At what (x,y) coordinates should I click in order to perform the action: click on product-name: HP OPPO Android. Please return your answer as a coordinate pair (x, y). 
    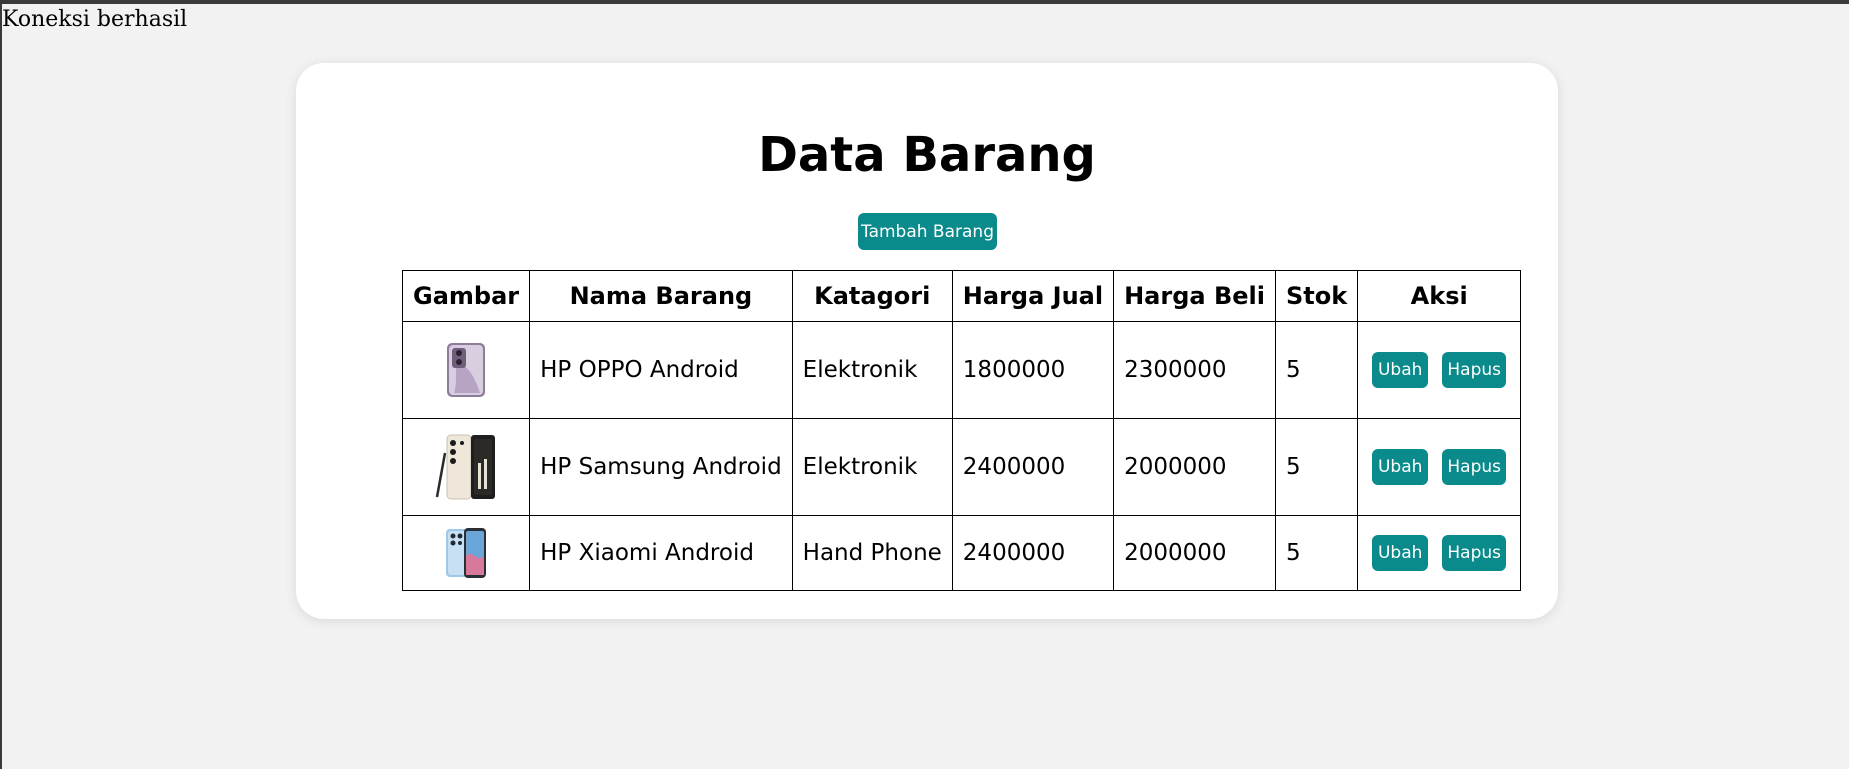
    Looking at the image, I should click on (661, 370).